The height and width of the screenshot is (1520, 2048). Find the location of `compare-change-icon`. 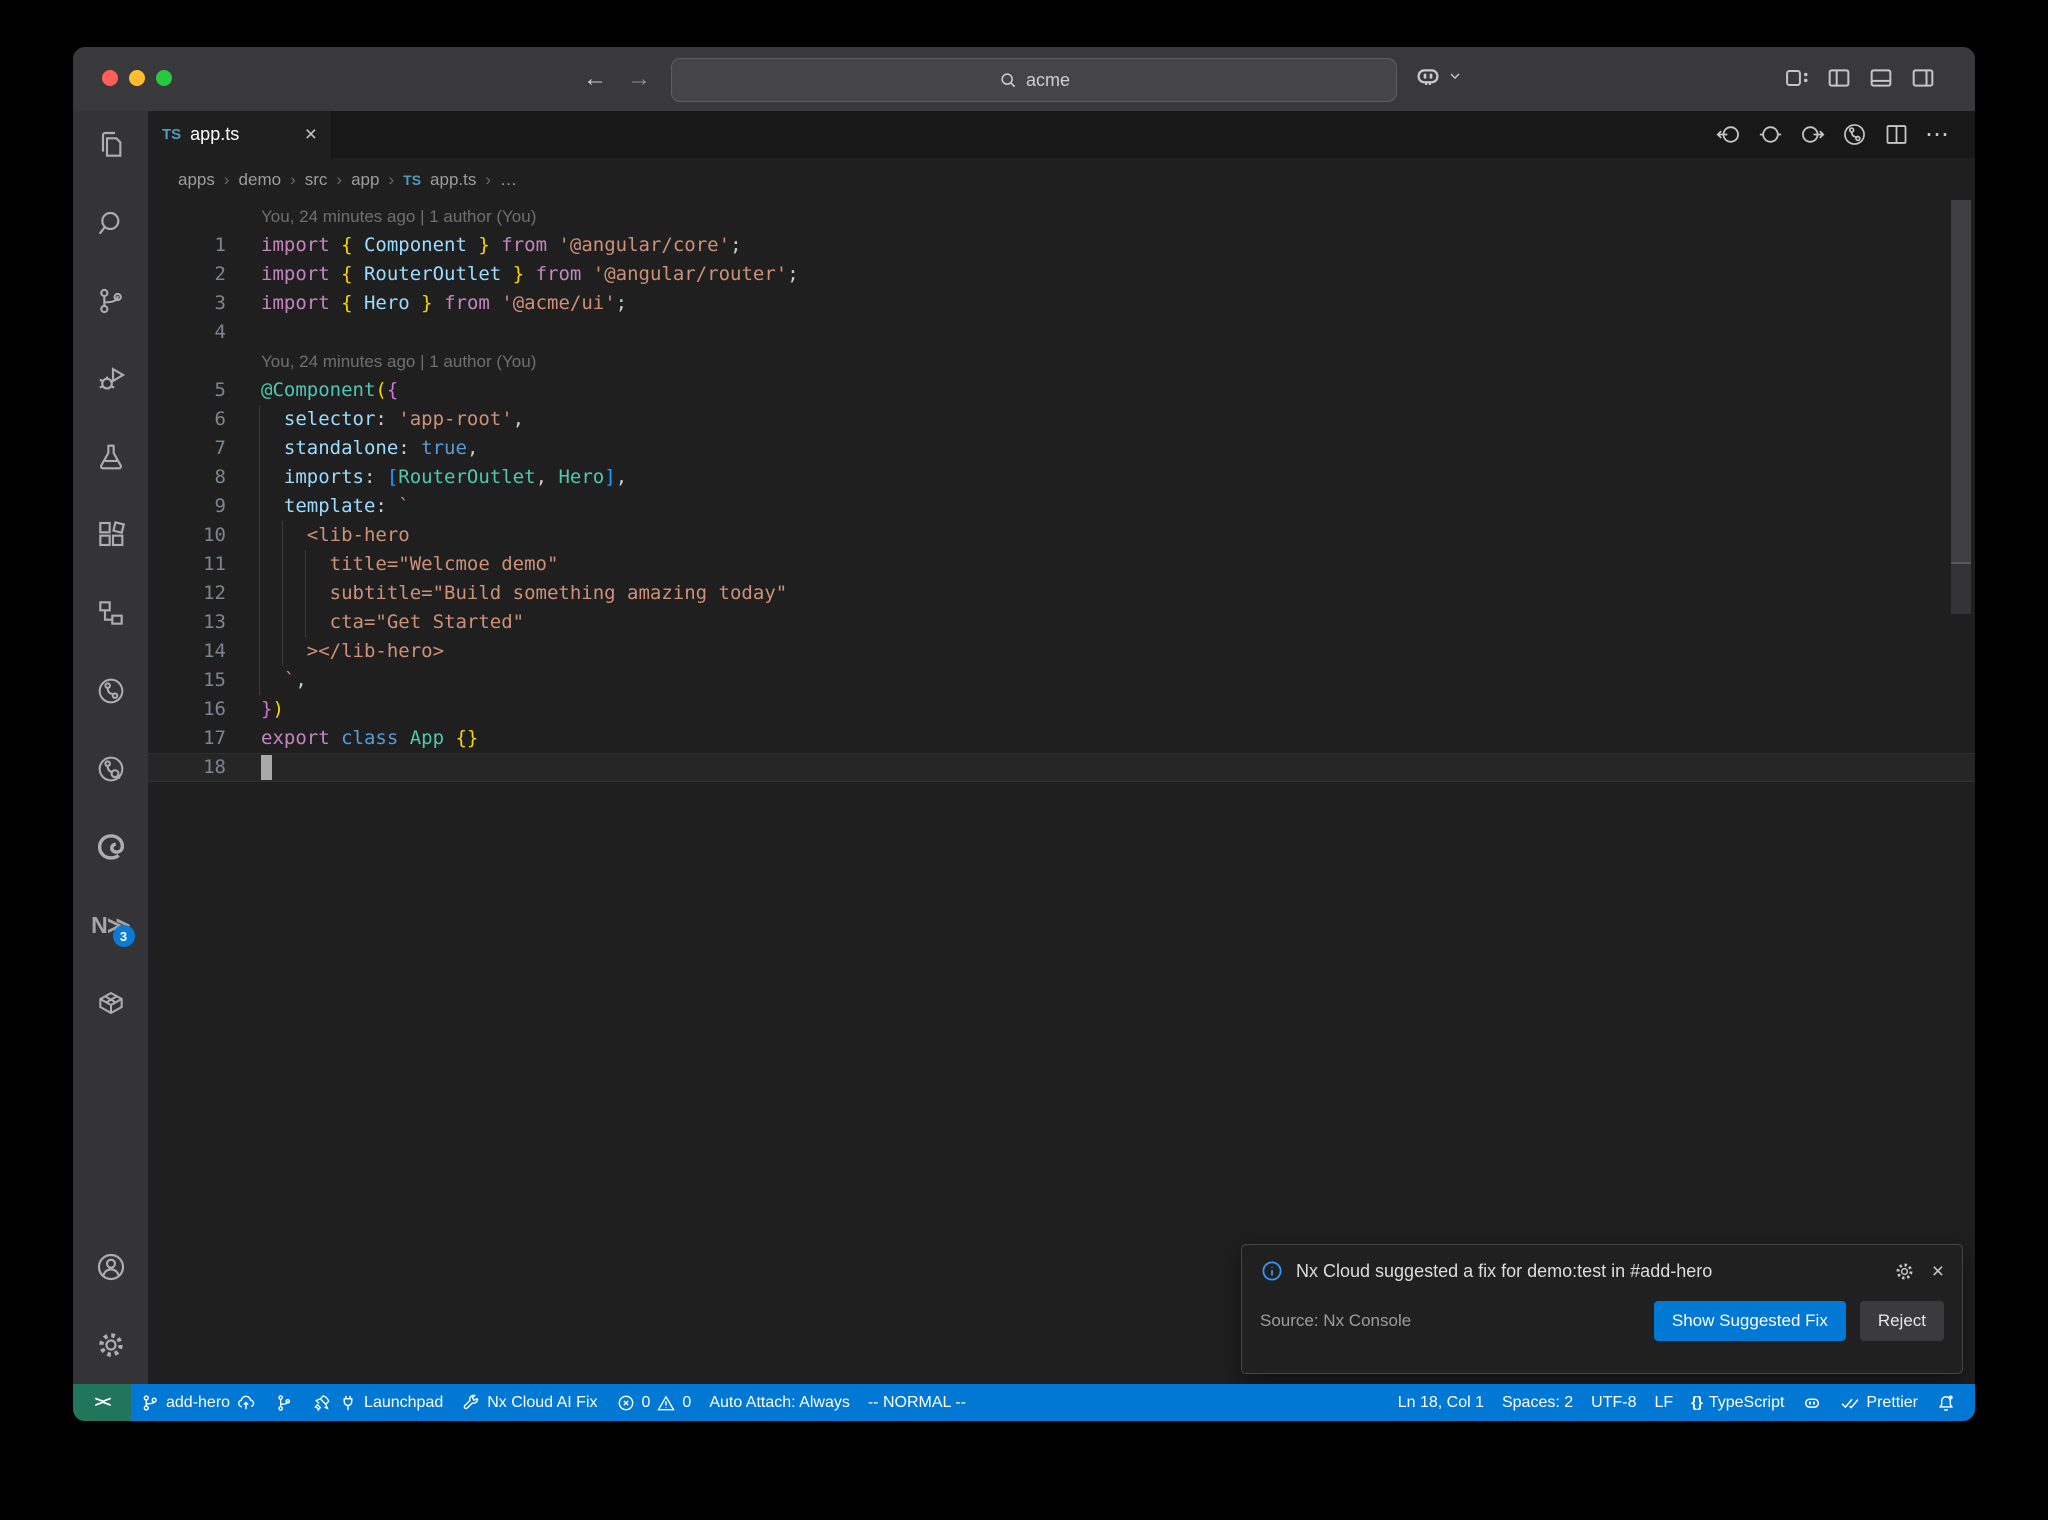

compare-change-icon is located at coordinates (1770, 134).